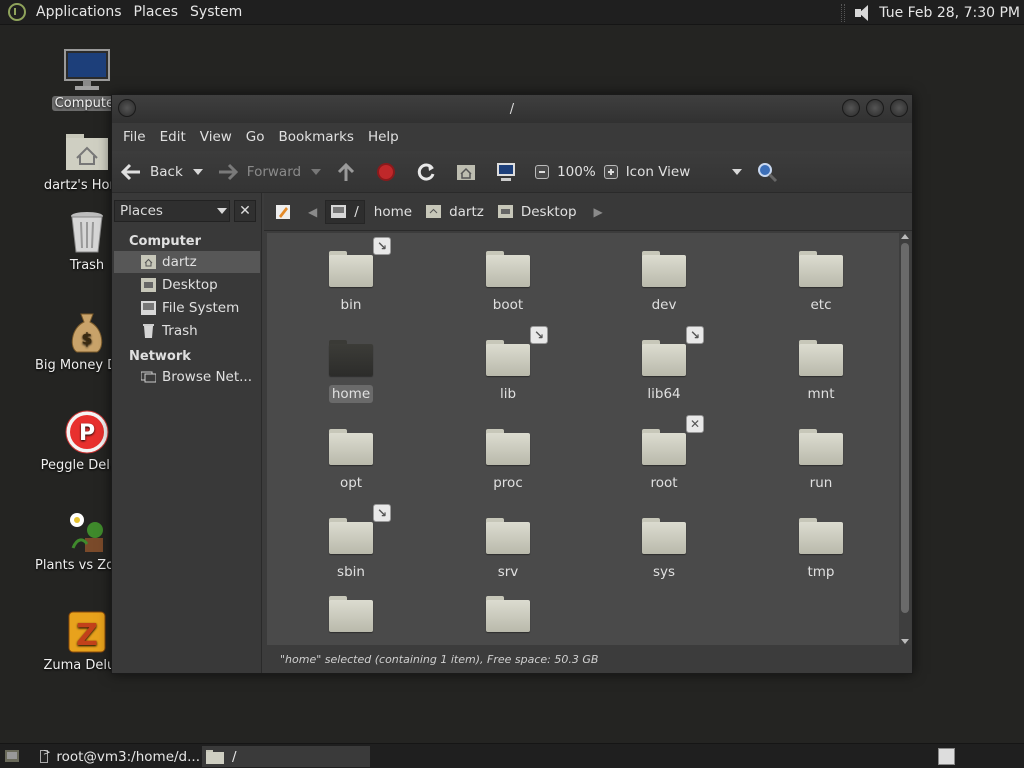 Image resolution: width=1024 pixels, height=768 pixels. I want to click on folder-item: ↘ lib, so click(508, 364).